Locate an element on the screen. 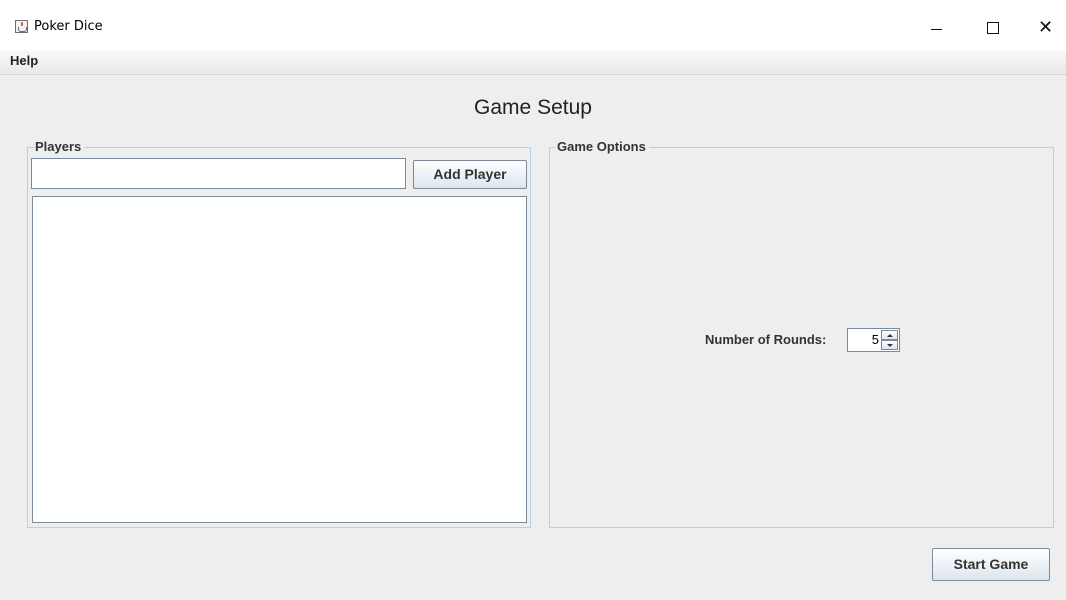 The width and height of the screenshot is (1066, 600). rounds-increment-button is located at coordinates (889, 335).